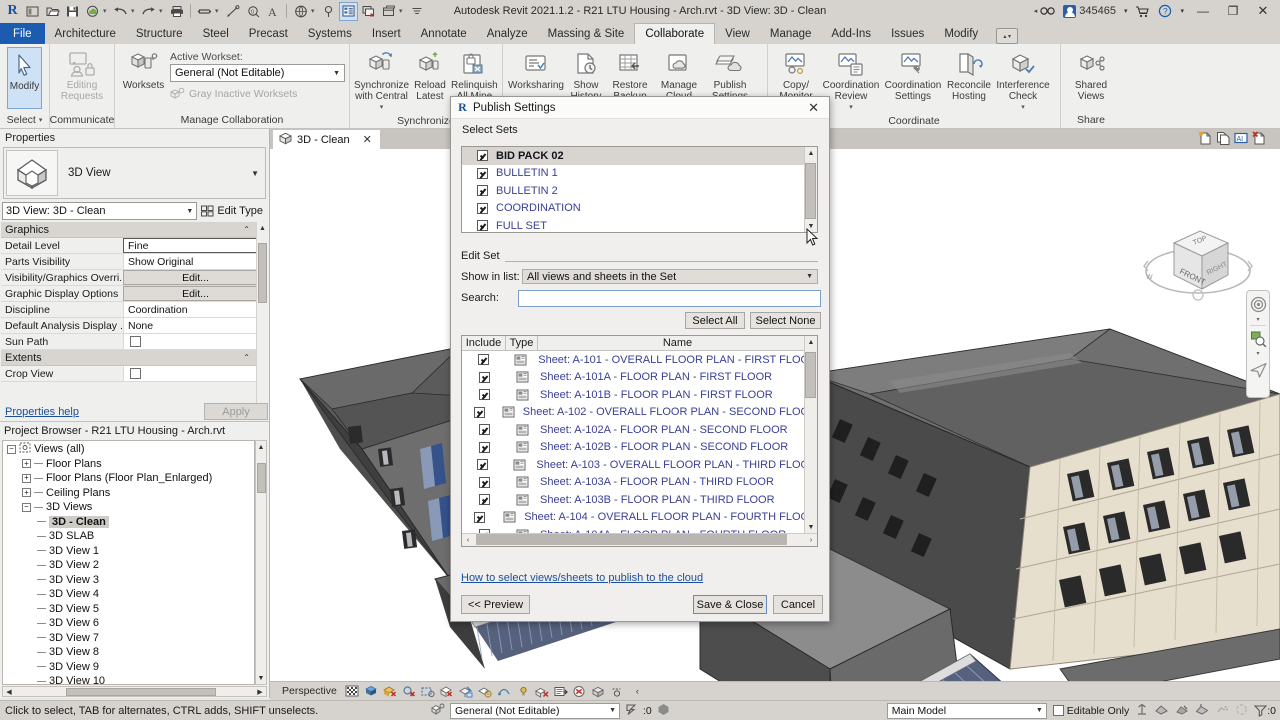 Image resolution: width=1280 pixels, height=720 pixels. Describe the element at coordinates (232, 11) in the screenshot. I see `aligned-dimension-icon` at that location.